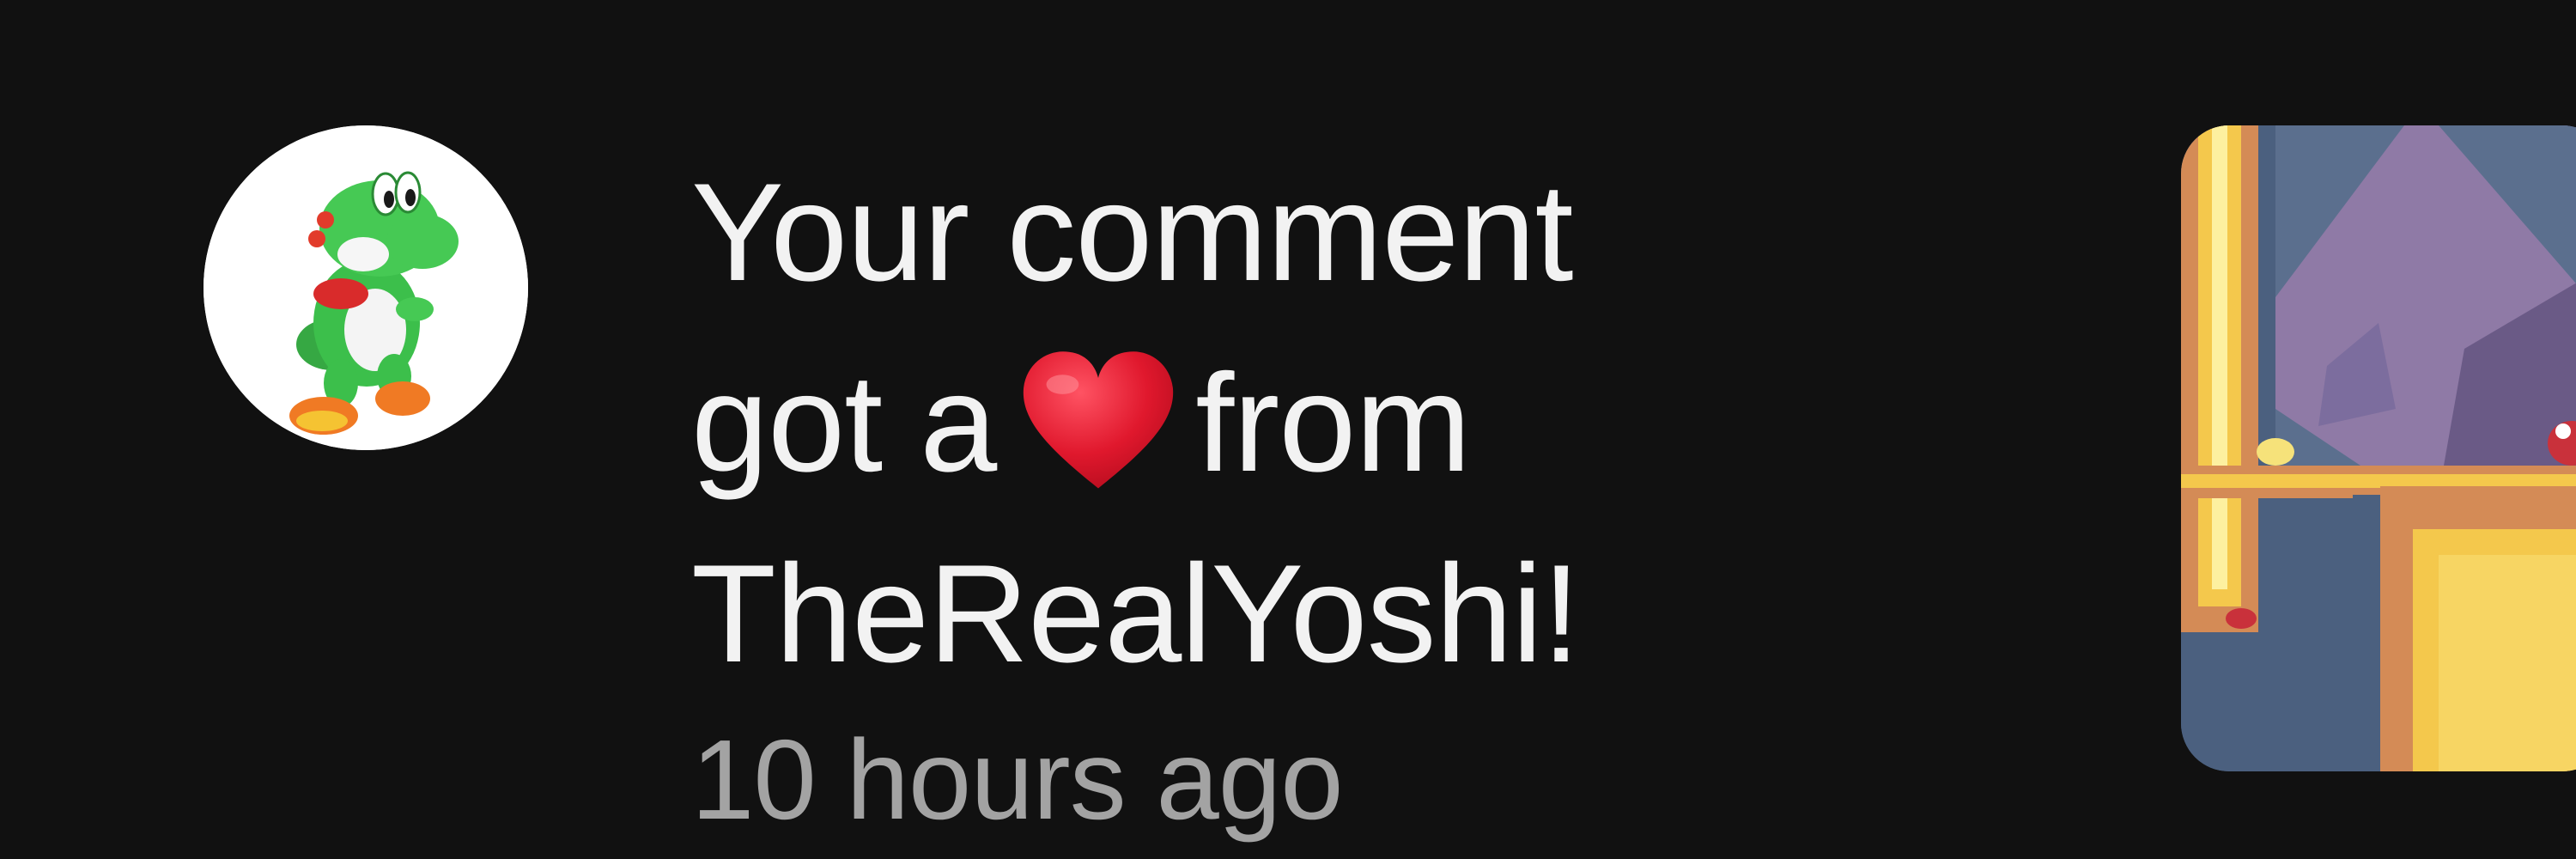 The image size is (2576, 859). I want to click on message-line-1: Your comment, so click(1133, 232).